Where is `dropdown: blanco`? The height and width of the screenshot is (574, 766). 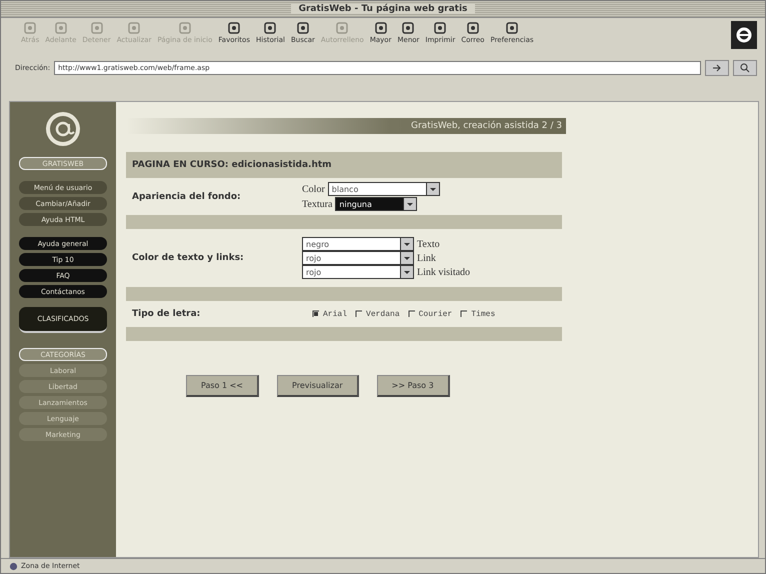
dropdown: blanco is located at coordinates (384, 189).